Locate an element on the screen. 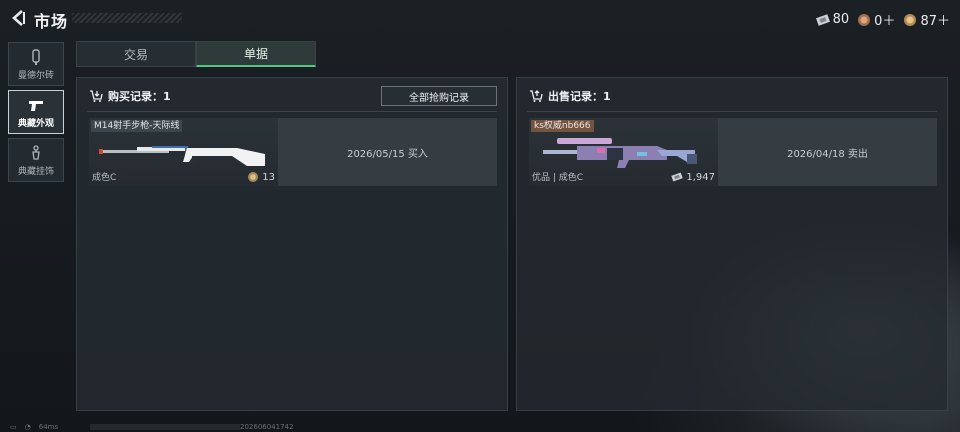 Image resolution: width=960 pixels, height=432 pixels. item-card: ks权威nb666 优品 | 成色C 1,947 is located at coordinates (623, 152).